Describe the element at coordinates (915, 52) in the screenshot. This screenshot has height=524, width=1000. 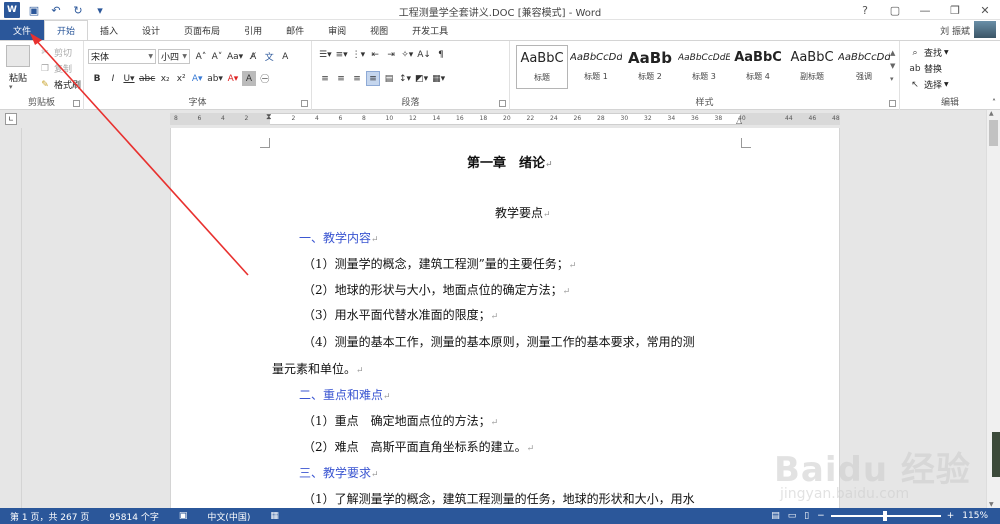
I see `search-icon: ⌕` at that location.